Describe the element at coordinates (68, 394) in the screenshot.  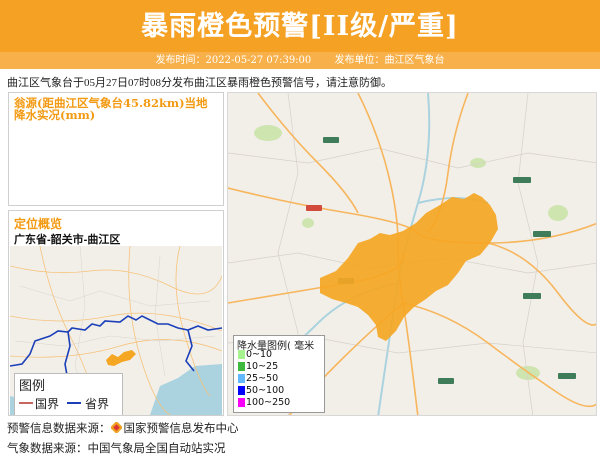
I see `map-legend: 图例 国界 省界` at that location.